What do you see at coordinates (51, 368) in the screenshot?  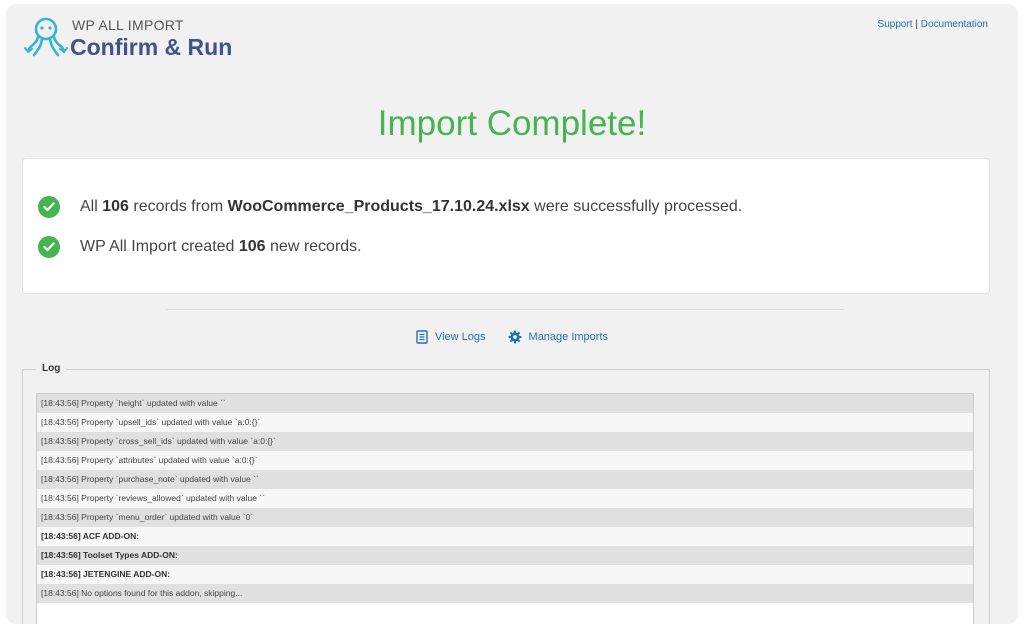 I see `log-legend: Log` at bounding box center [51, 368].